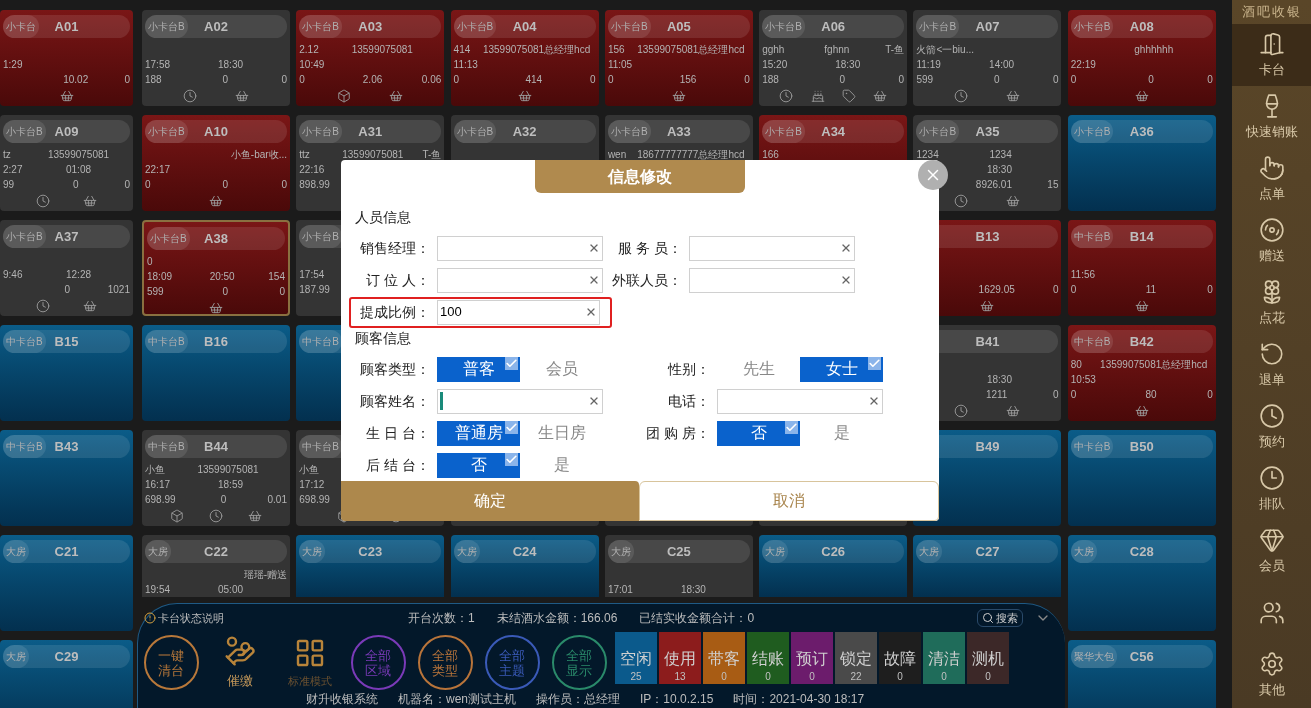 Image resolution: width=1311 pixels, height=708 pixels. What do you see at coordinates (636, 658) in the screenshot?
I see `status-tile: 空闲 25` at bounding box center [636, 658].